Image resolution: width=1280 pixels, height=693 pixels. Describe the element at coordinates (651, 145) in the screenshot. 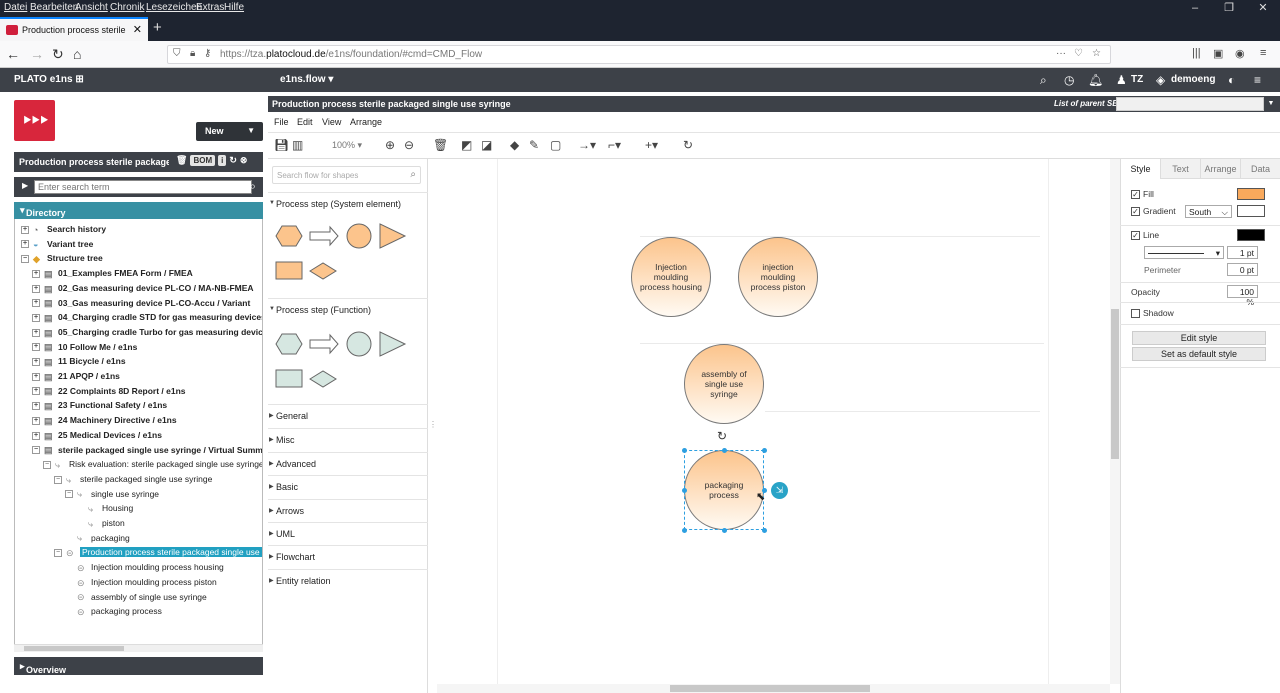

I see `insert-icon: +▾` at that location.